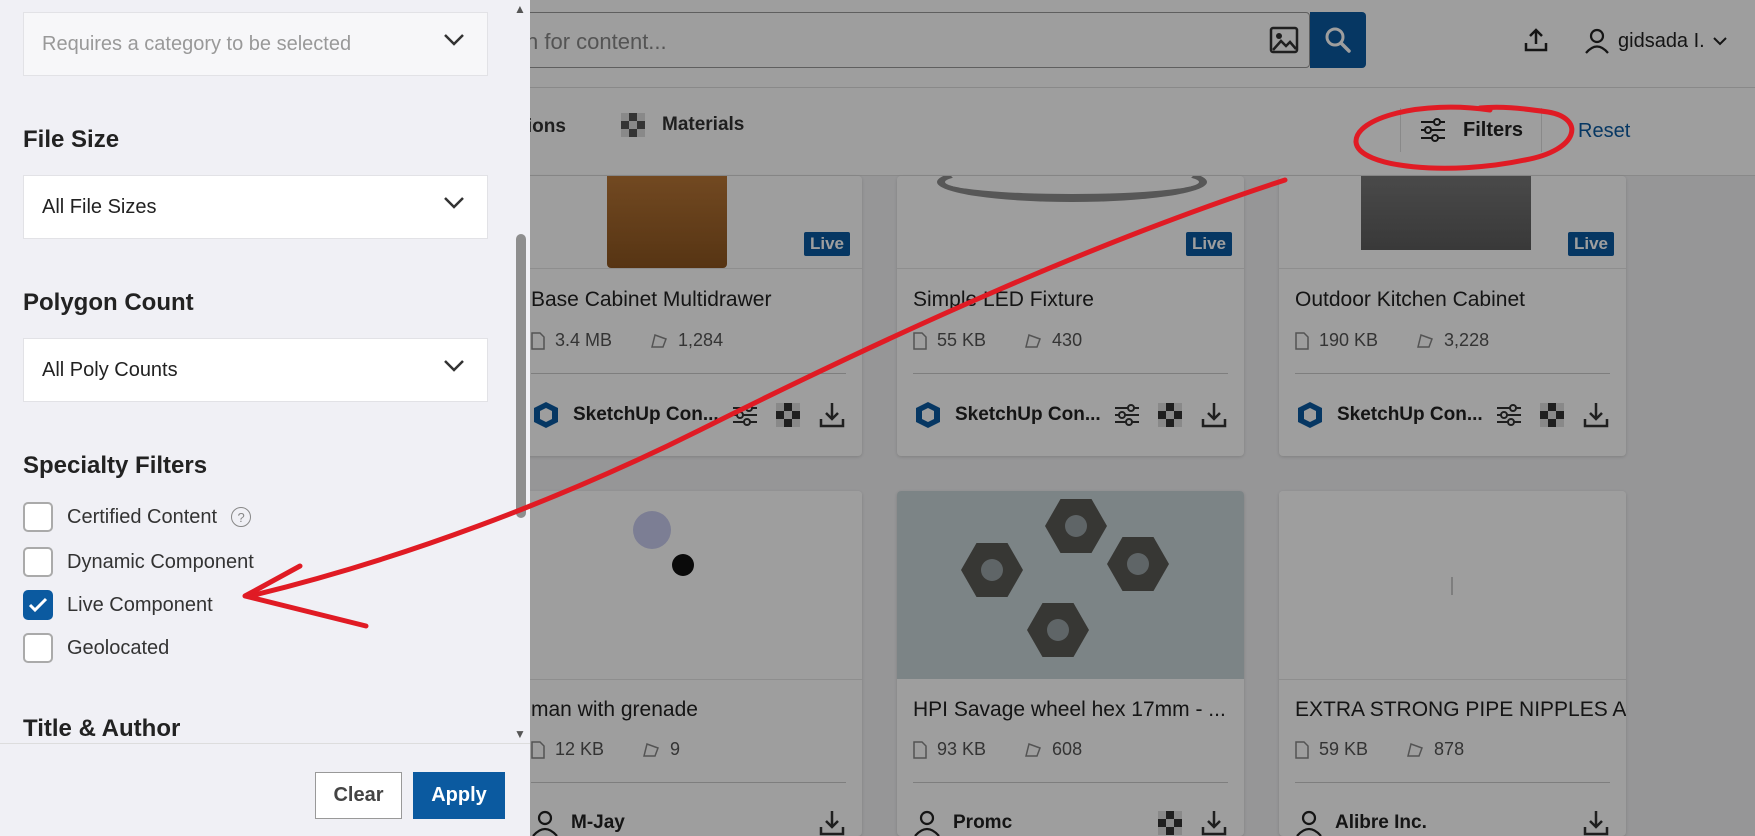  What do you see at coordinates (197, 43) in the screenshot?
I see `subcategory-placeholder: Requires a category to be selected` at bounding box center [197, 43].